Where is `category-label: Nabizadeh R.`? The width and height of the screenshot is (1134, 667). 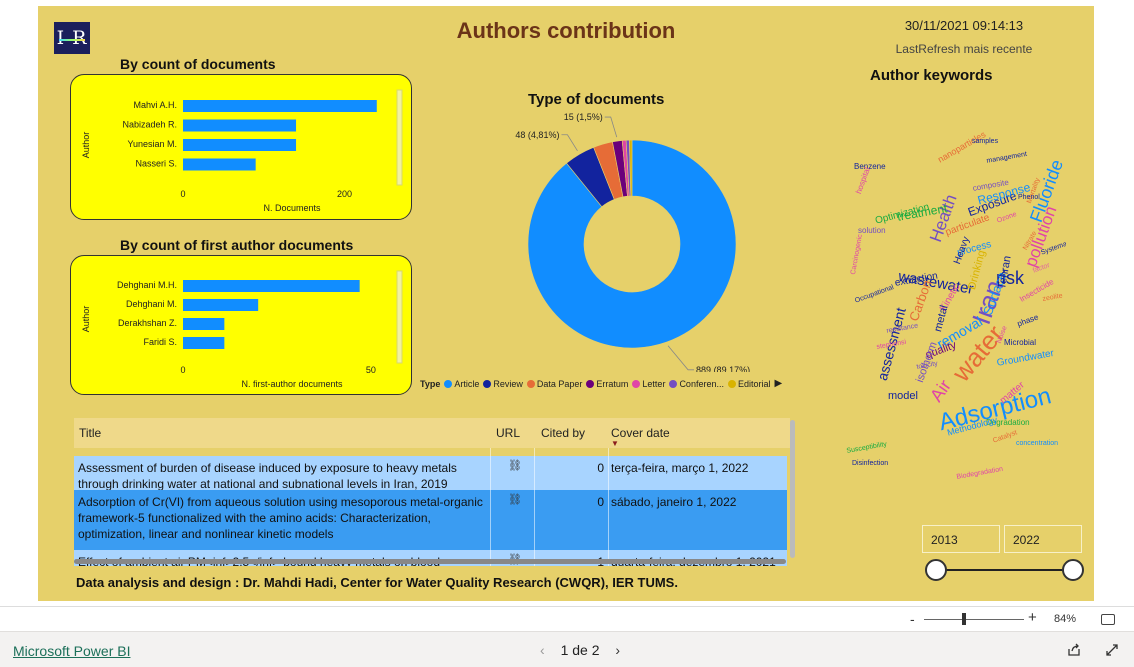
category-label: Nabizadeh R. is located at coordinates (149, 125).